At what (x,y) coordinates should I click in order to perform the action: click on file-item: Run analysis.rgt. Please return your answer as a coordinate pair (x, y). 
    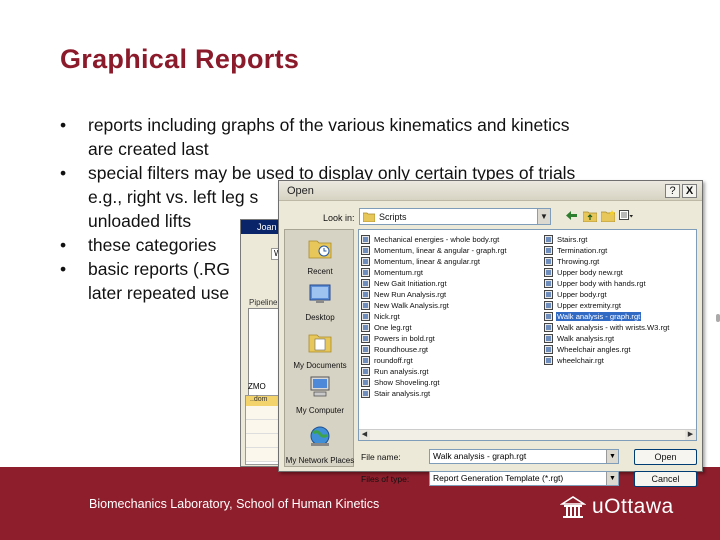
    Looking at the image, I should click on (448, 371).